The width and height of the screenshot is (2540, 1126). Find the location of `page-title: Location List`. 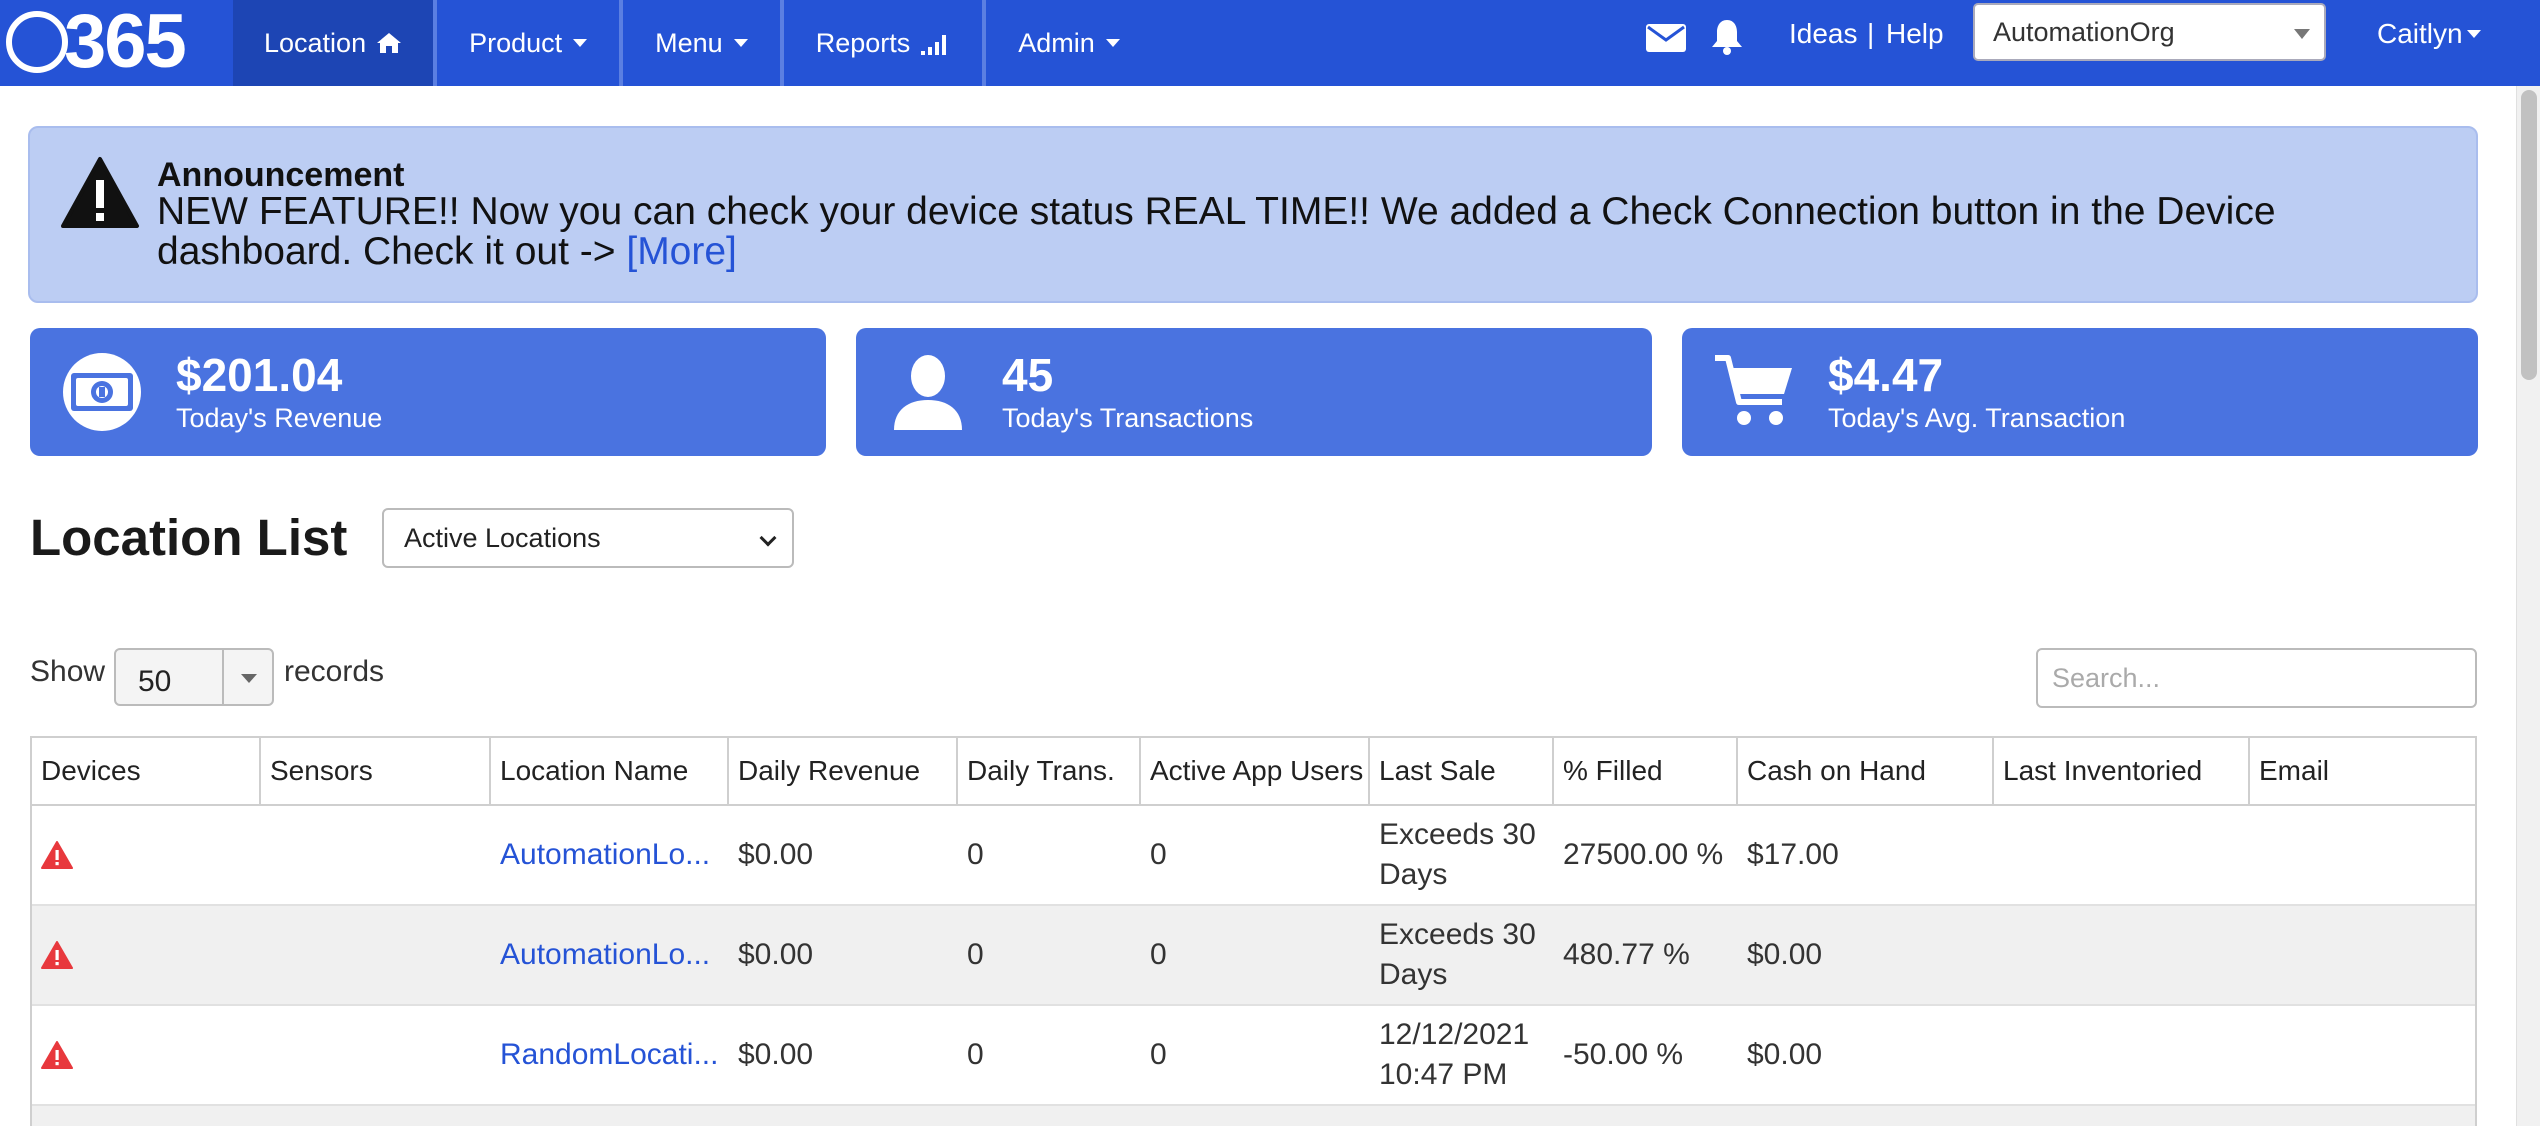

page-title: Location List is located at coordinates (189, 537).